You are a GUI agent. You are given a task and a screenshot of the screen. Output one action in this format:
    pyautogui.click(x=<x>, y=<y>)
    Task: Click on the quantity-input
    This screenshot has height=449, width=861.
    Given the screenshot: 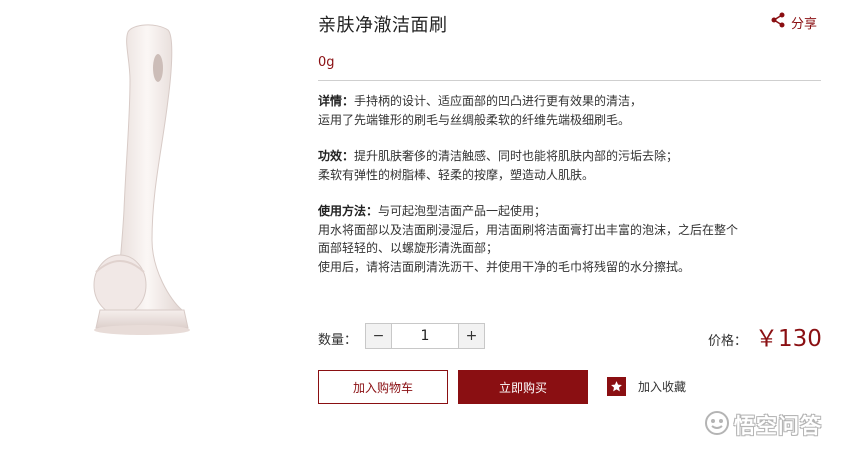 What is the action you would take?
    pyautogui.click(x=425, y=336)
    